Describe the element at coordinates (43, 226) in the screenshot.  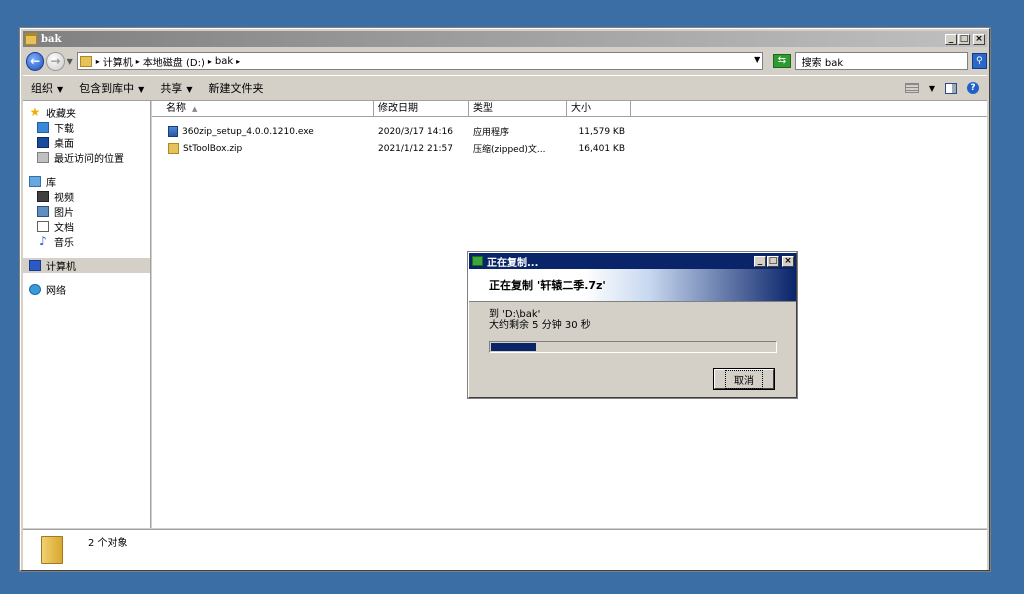
I see `documents-icon` at that location.